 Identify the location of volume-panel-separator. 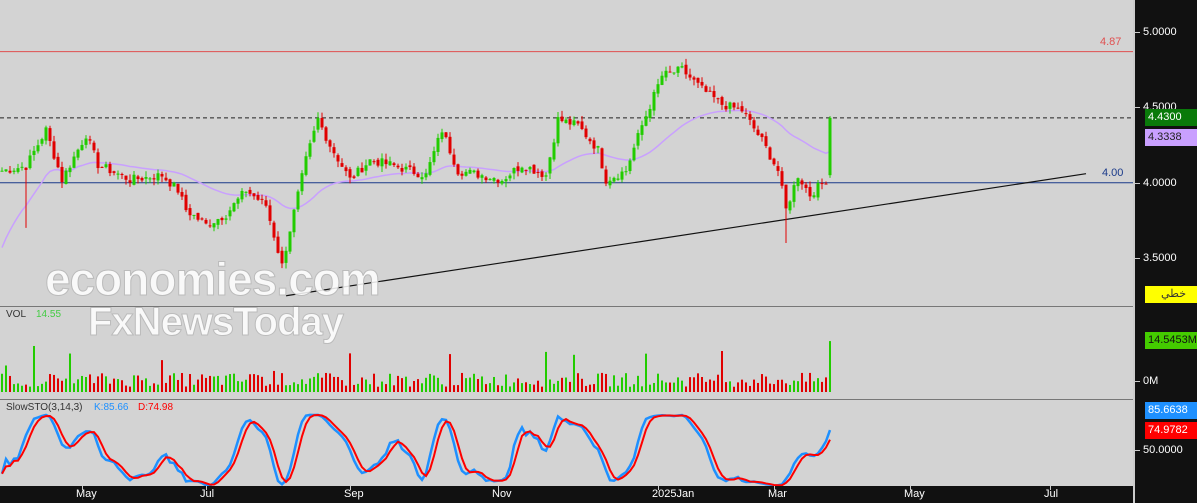
(598, 306).